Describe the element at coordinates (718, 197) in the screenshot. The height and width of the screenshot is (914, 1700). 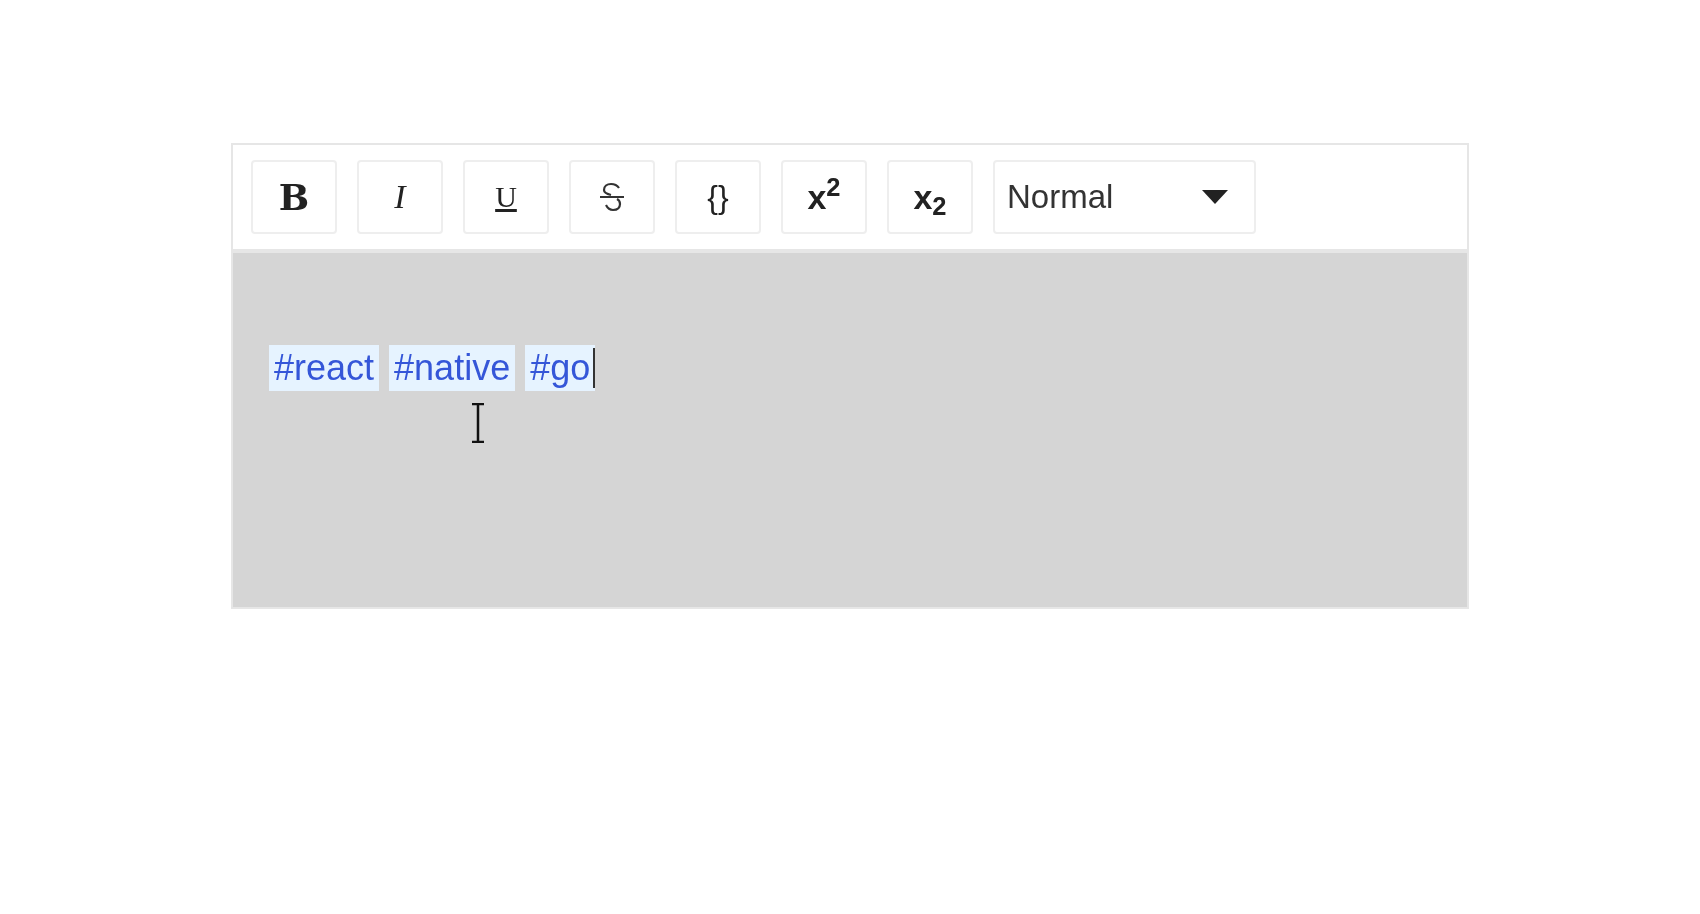
I see `code-button: {}` at that location.